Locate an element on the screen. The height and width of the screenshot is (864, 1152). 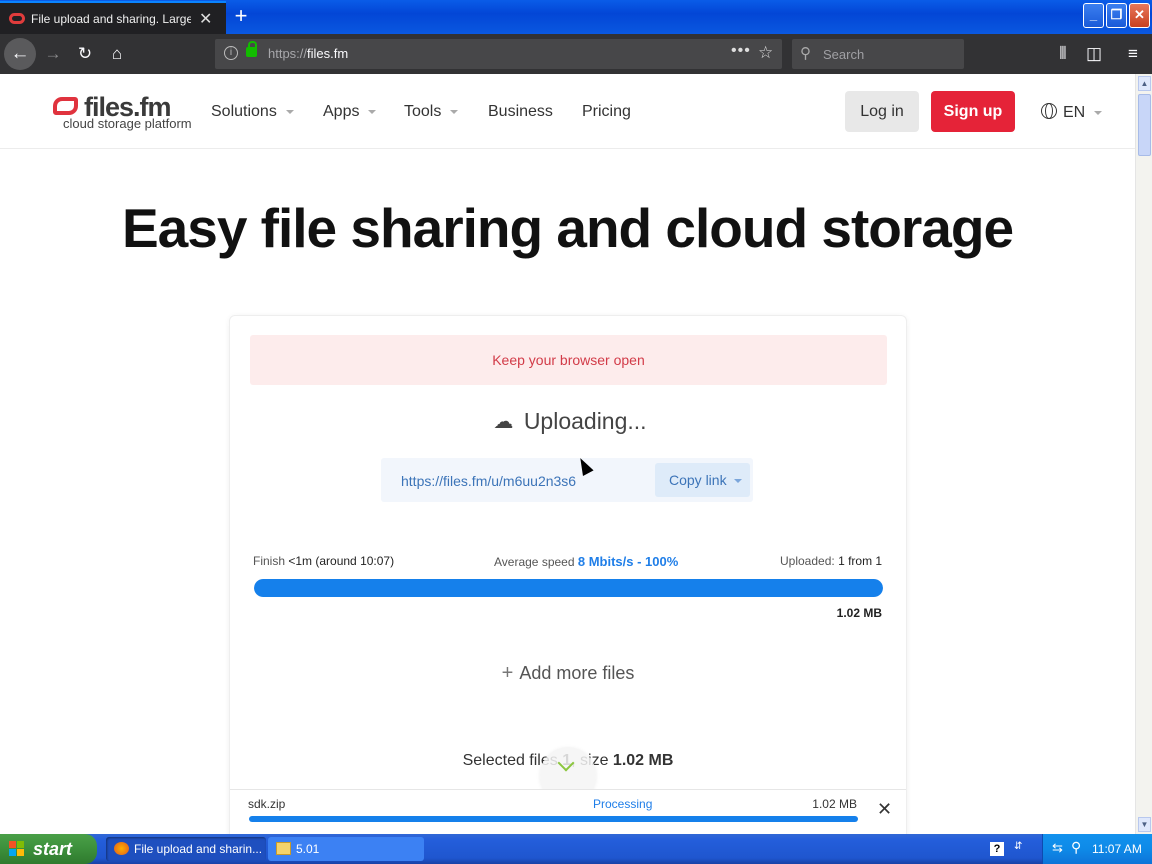
search-placeholder: Search is located at coordinates (844, 54).